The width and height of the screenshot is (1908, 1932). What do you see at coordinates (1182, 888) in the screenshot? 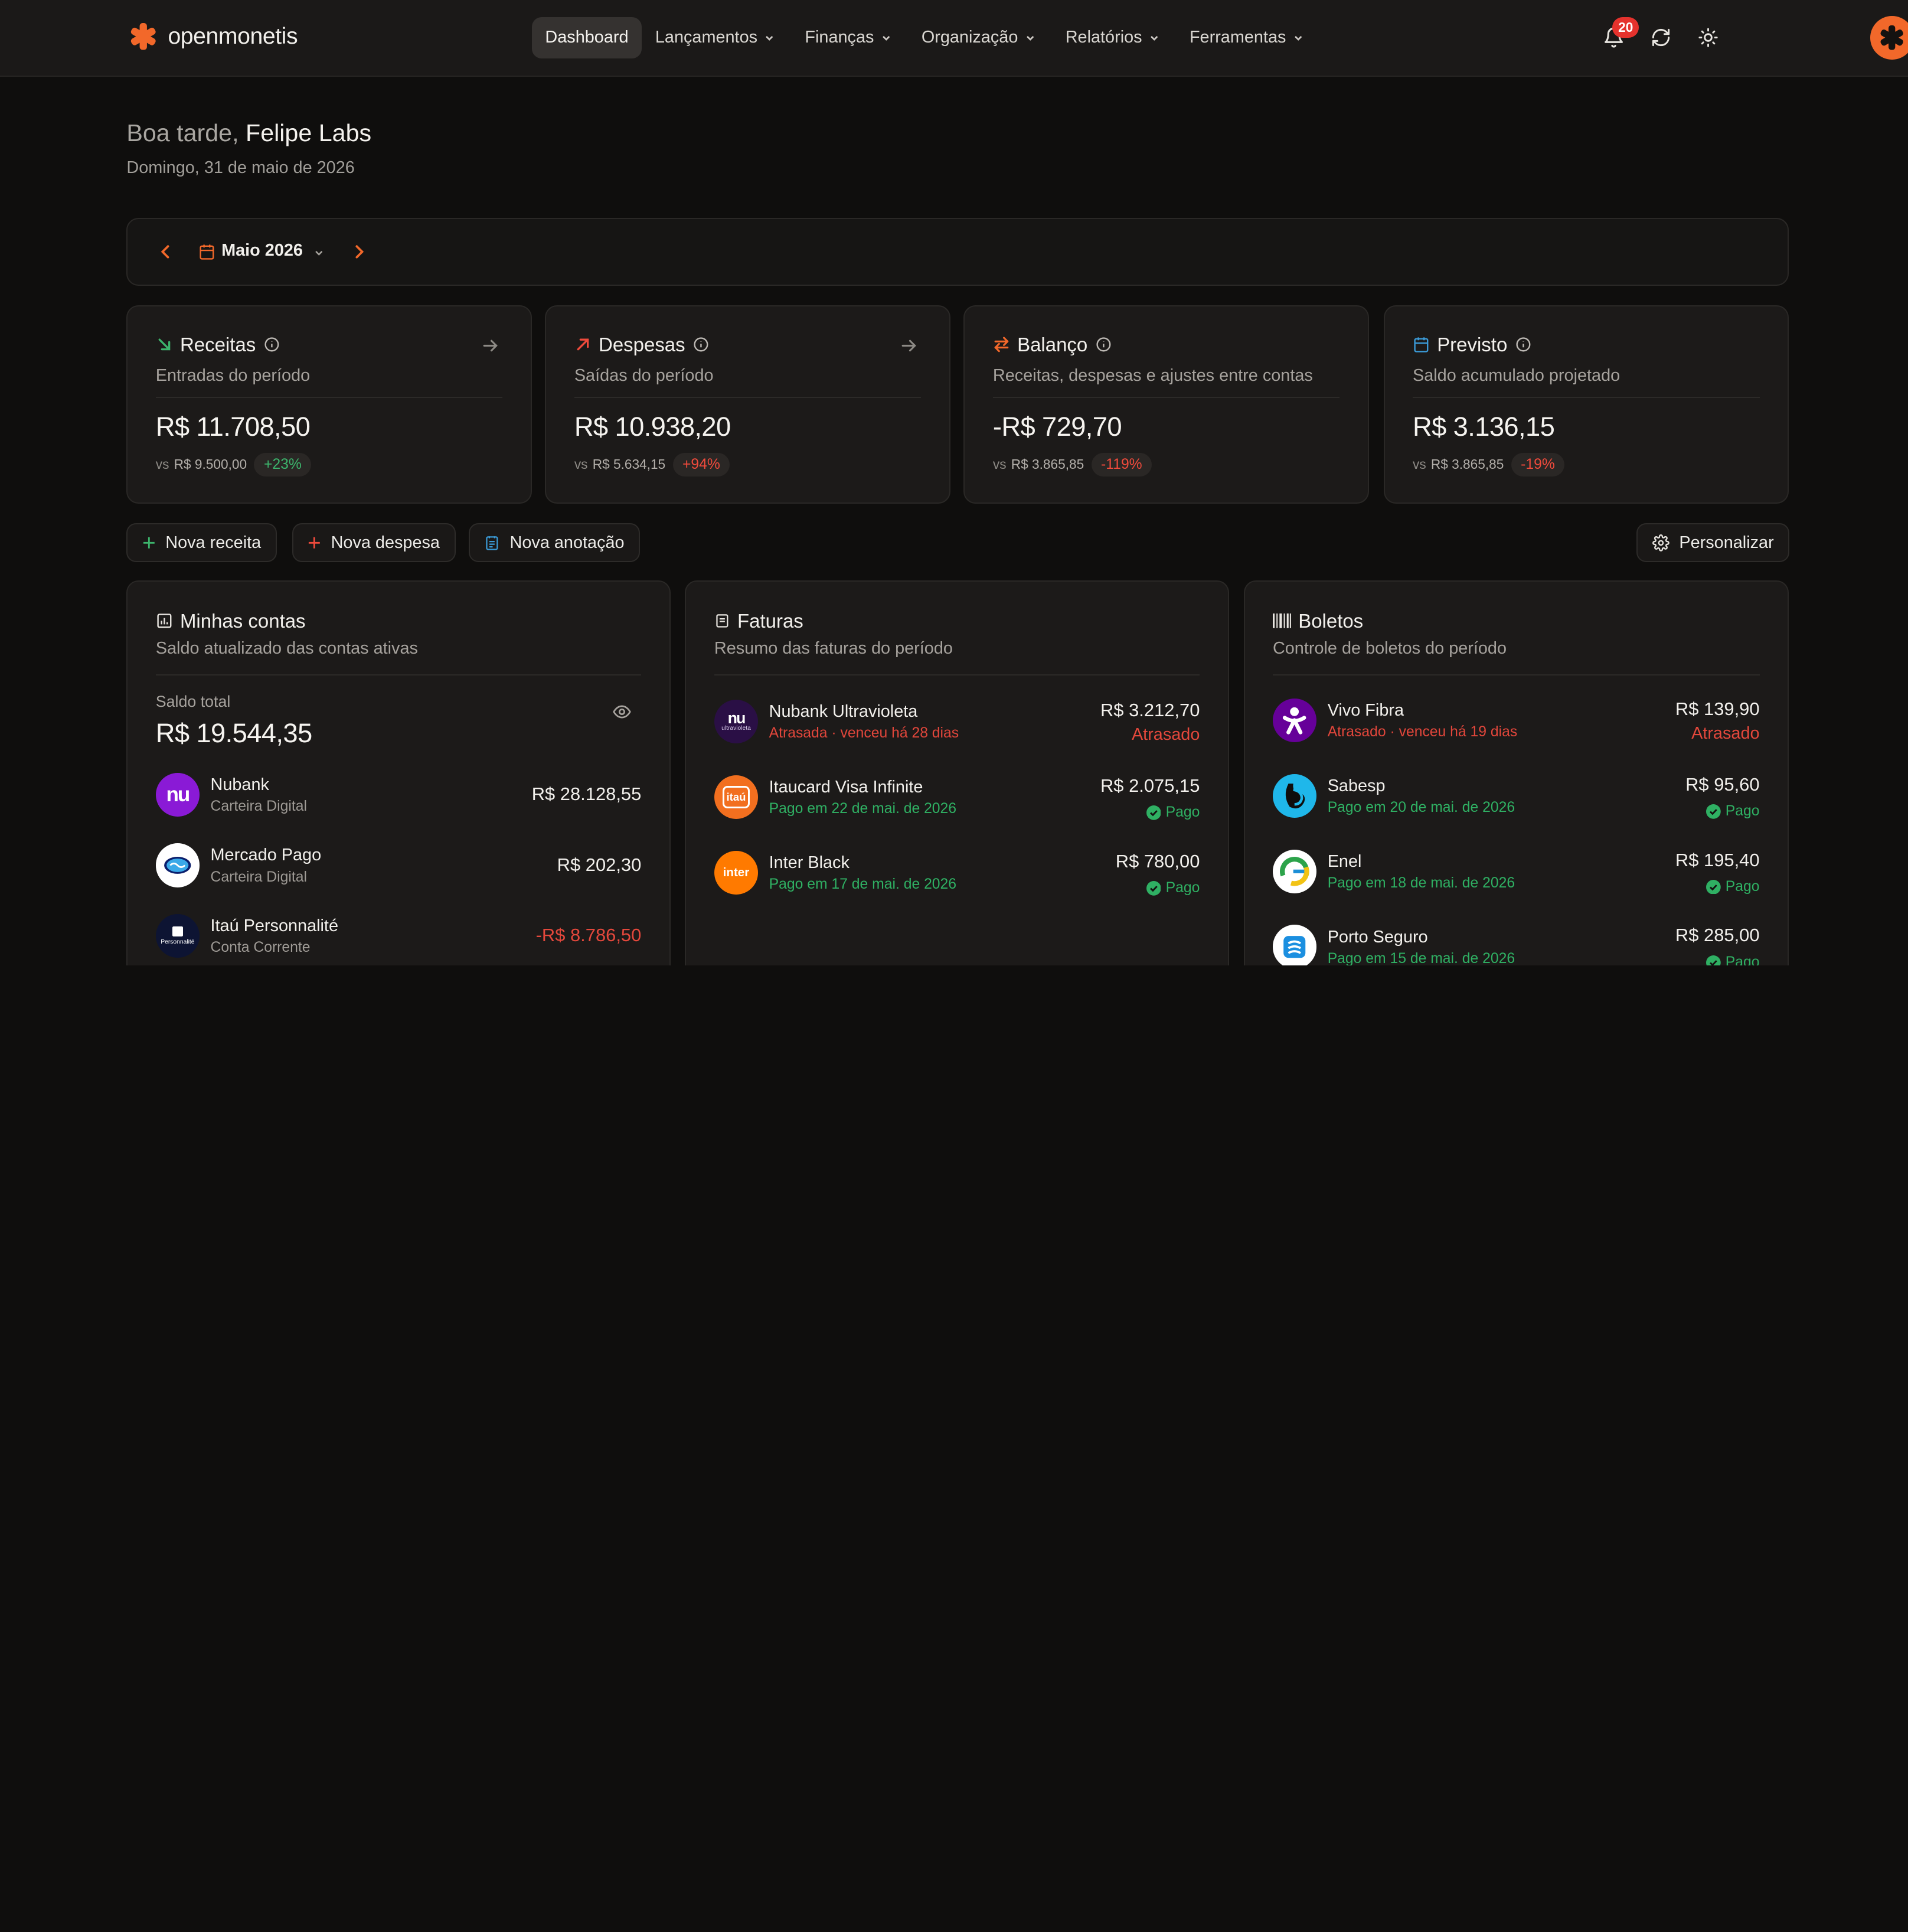
I see `invoice-status-label: Pago` at bounding box center [1182, 888].